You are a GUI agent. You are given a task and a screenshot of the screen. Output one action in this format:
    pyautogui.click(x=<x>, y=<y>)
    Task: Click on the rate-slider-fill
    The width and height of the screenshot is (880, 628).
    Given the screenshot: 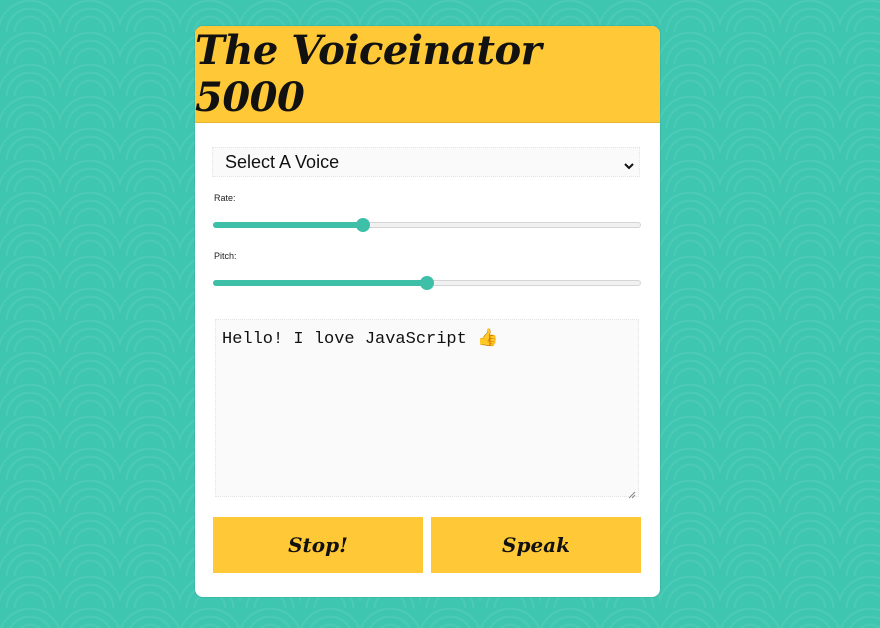 What is the action you would take?
    pyautogui.click(x=288, y=225)
    